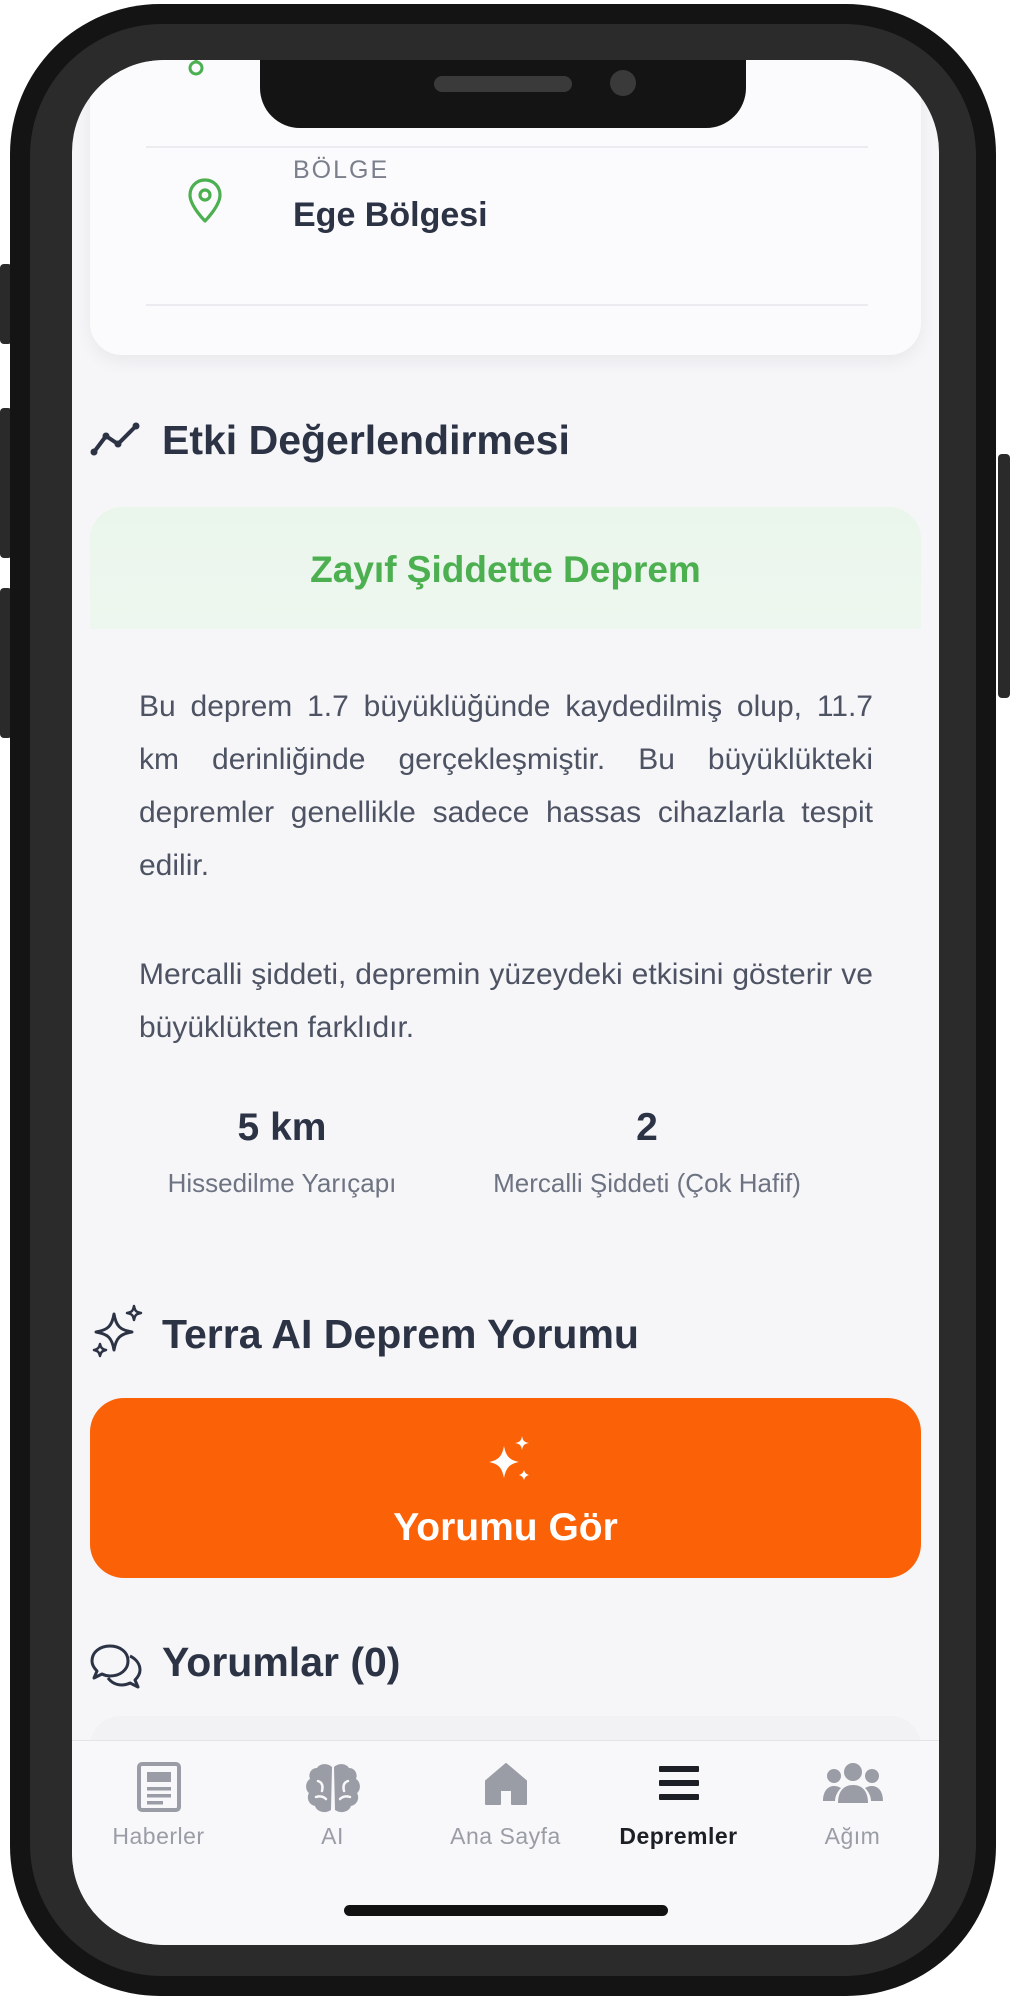 Image resolution: width=1010 pixels, height=2000 pixels. What do you see at coordinates (506, 1910) in the screenshot?
I see `home-indicator` at bounding box center [506, 1910].